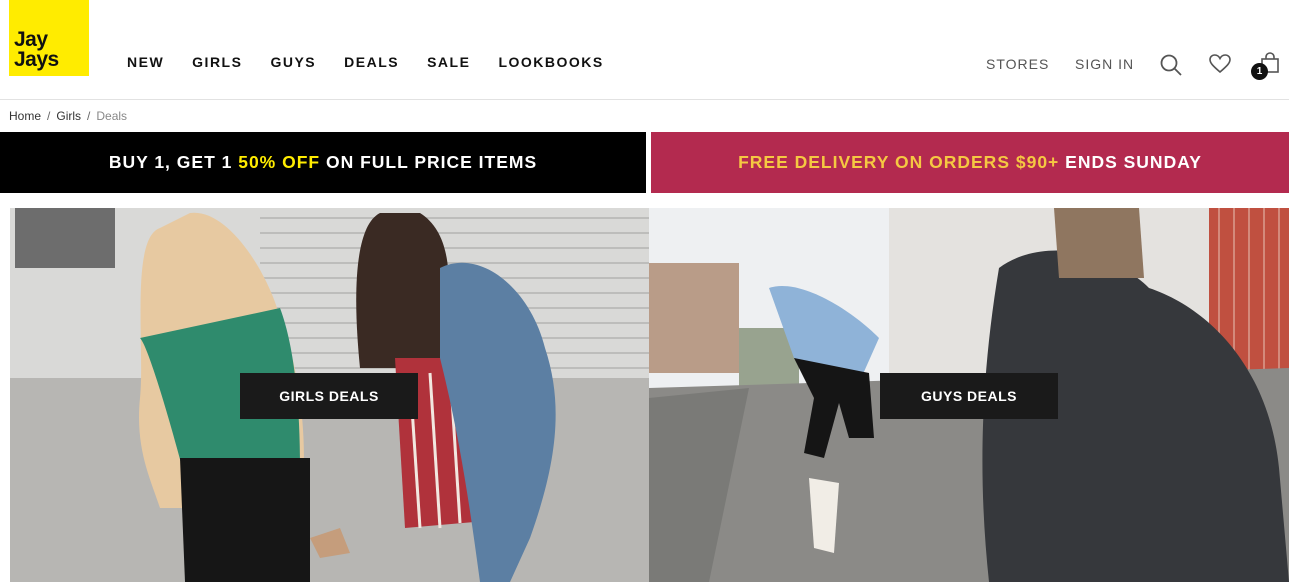 The height and width of the screenshot is (582, 1289). What do you see at coordinates (36, 59) in the screenshot?
I see `brand-logo-line2: Jays` at bounding box center [36, 59].